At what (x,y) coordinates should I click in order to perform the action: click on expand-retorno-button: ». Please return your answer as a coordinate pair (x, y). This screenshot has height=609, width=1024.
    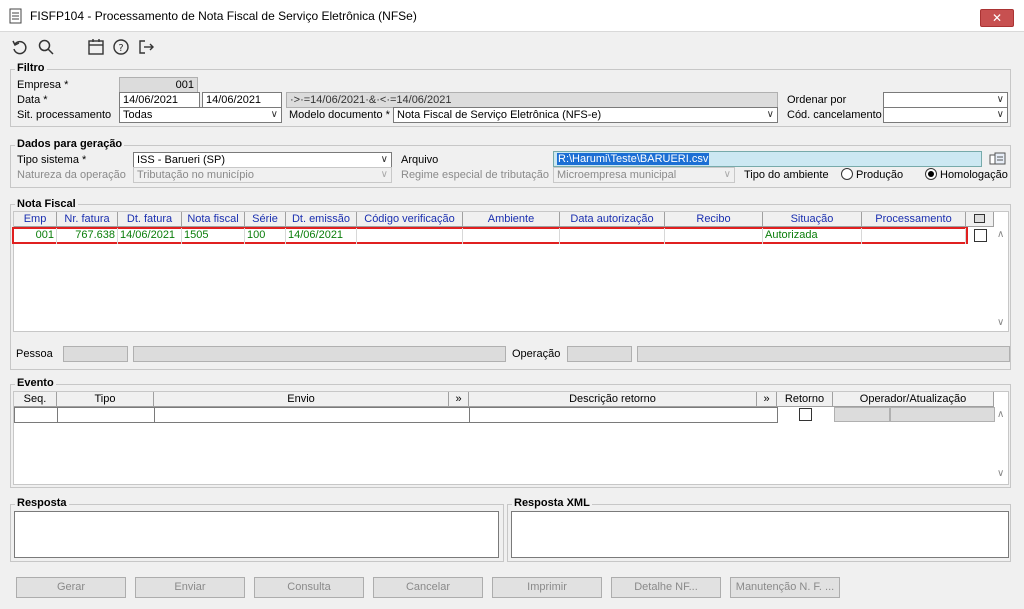
    Looking at the image, I should click on (767, 399).